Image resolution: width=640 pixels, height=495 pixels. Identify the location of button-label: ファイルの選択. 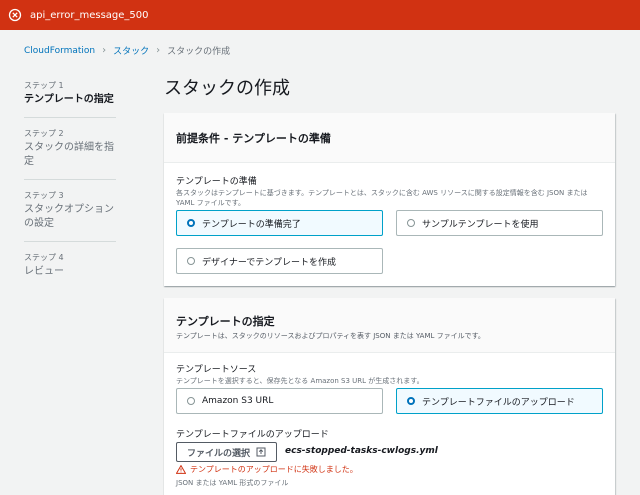
(219, 453).